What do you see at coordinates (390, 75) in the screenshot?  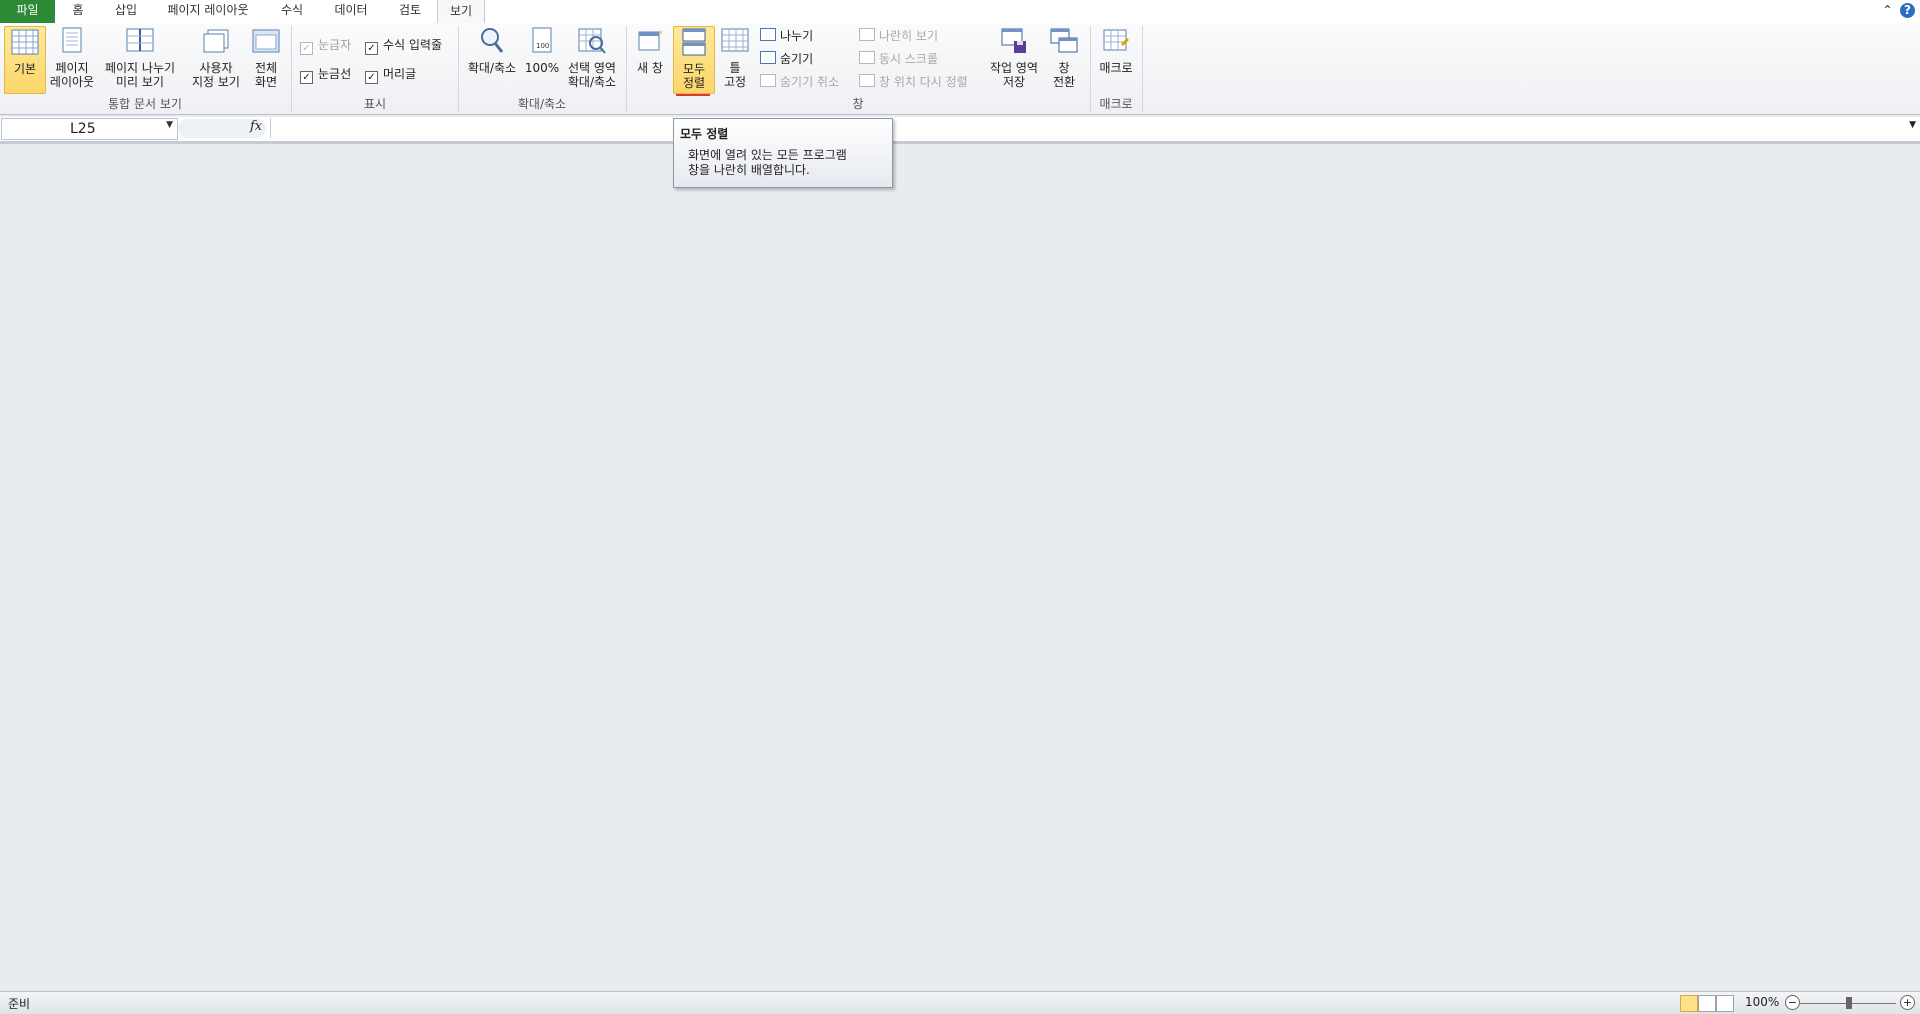 I see `headings-checkbox: ✓ 머리글` at bounding box center [390, 75].